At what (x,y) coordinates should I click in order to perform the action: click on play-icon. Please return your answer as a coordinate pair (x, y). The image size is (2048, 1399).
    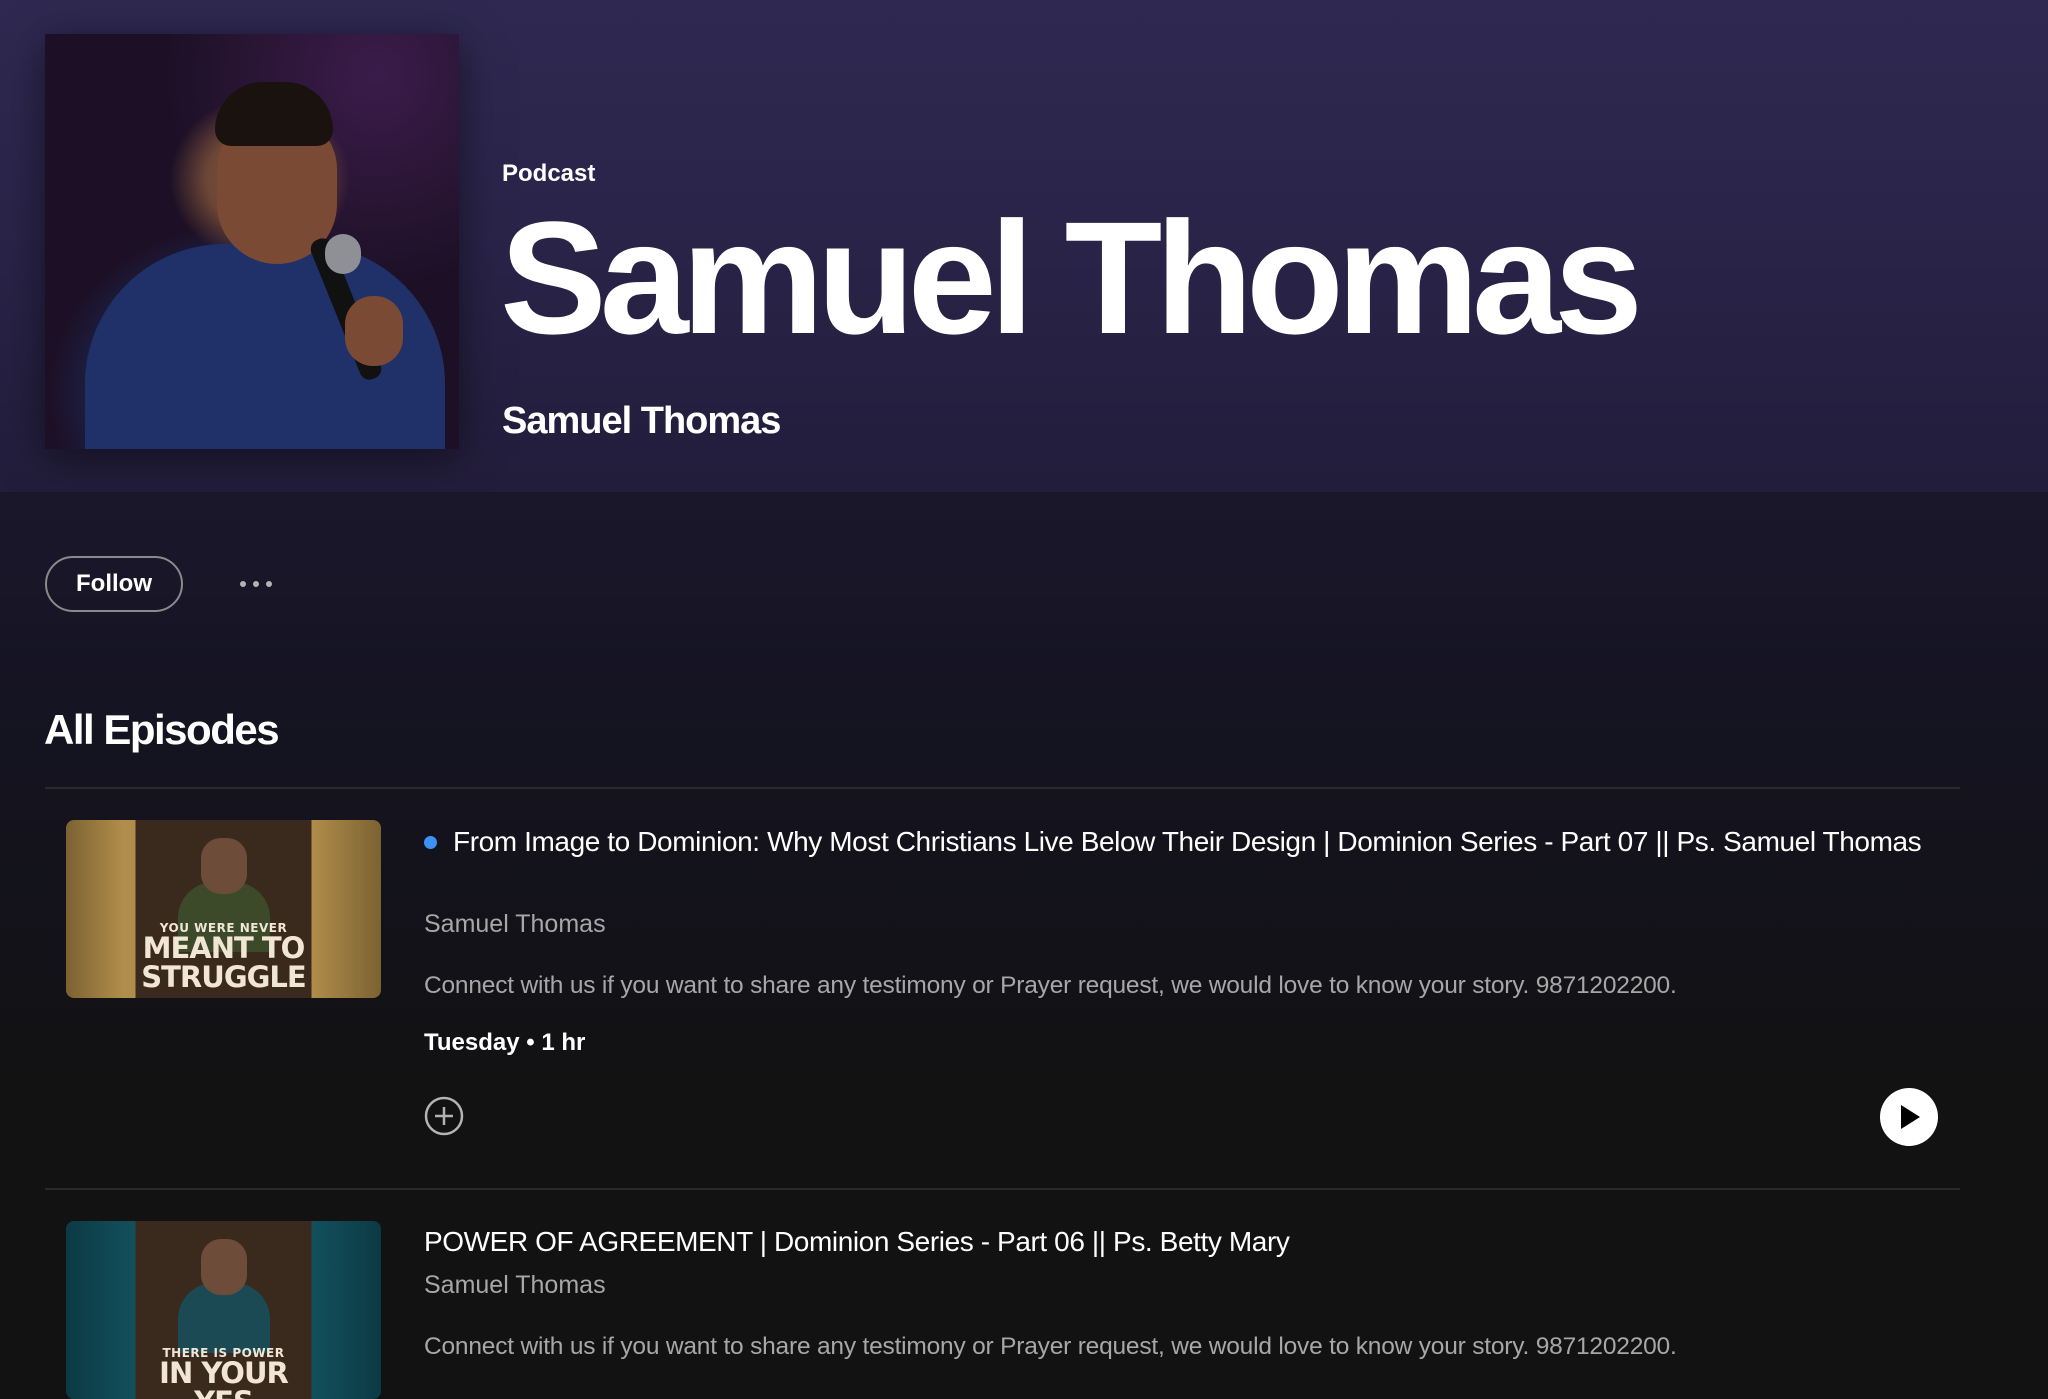
    Looking at the image, I should click on (1910, 1117).